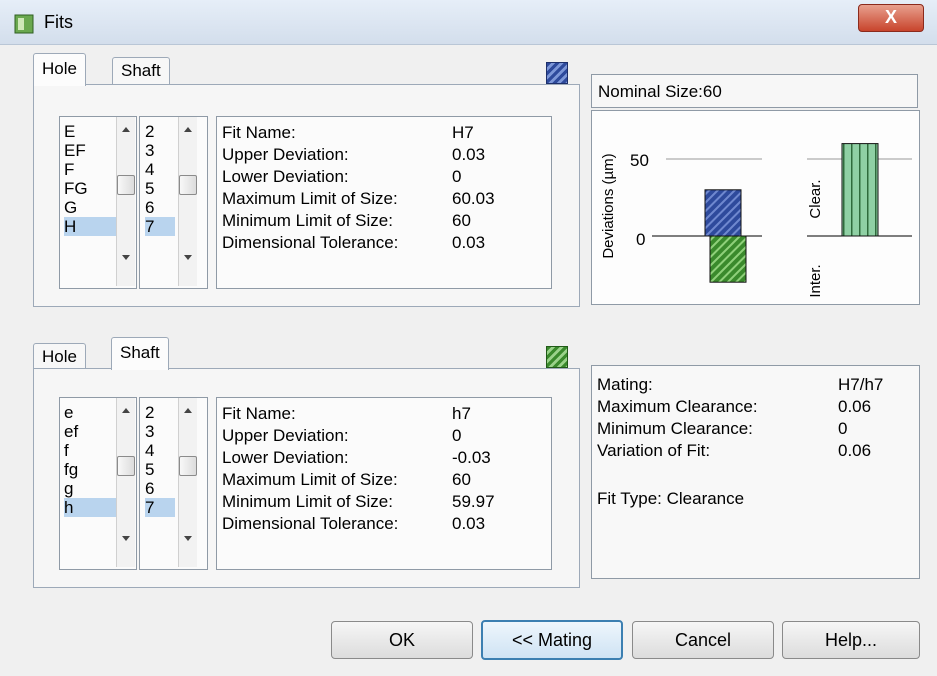  I want to click on tab-shaft-top: Shaft, so click(141, 70).